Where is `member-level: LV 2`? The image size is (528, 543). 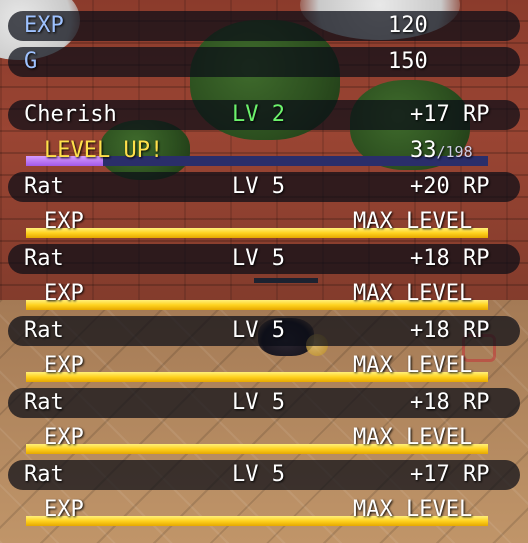 member-level: LV 2 is located at coordinates (258, 114).